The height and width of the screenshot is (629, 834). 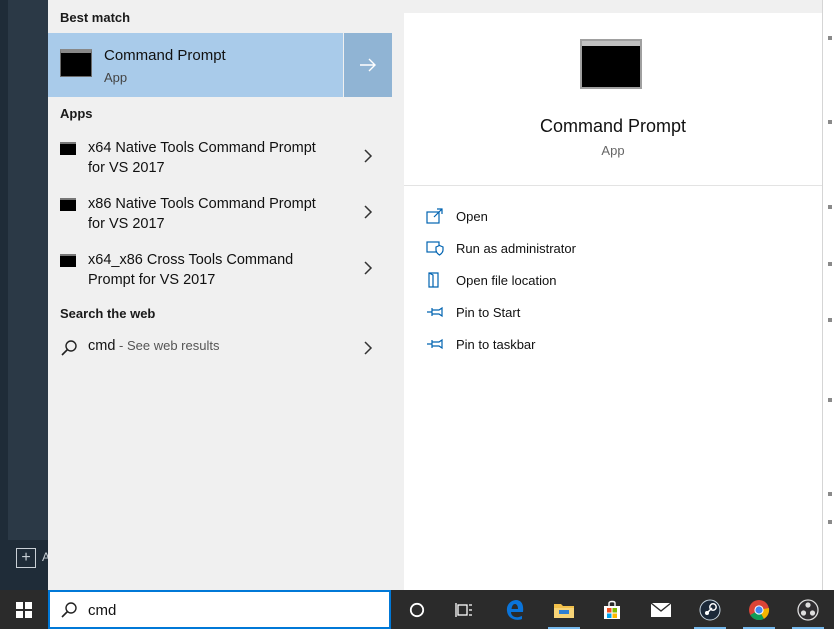 I want to click on action-pin-to-start: Pin to Start, so click(x=576, y=314).